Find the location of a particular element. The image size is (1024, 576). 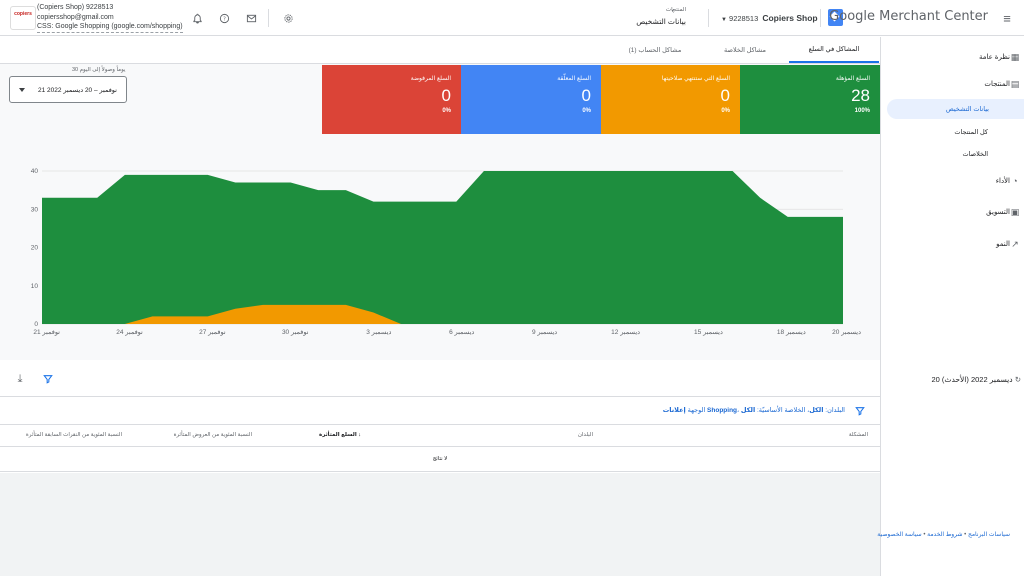

tab-item-issues: المشاكل في السلع is located at coordinates (834, 50).